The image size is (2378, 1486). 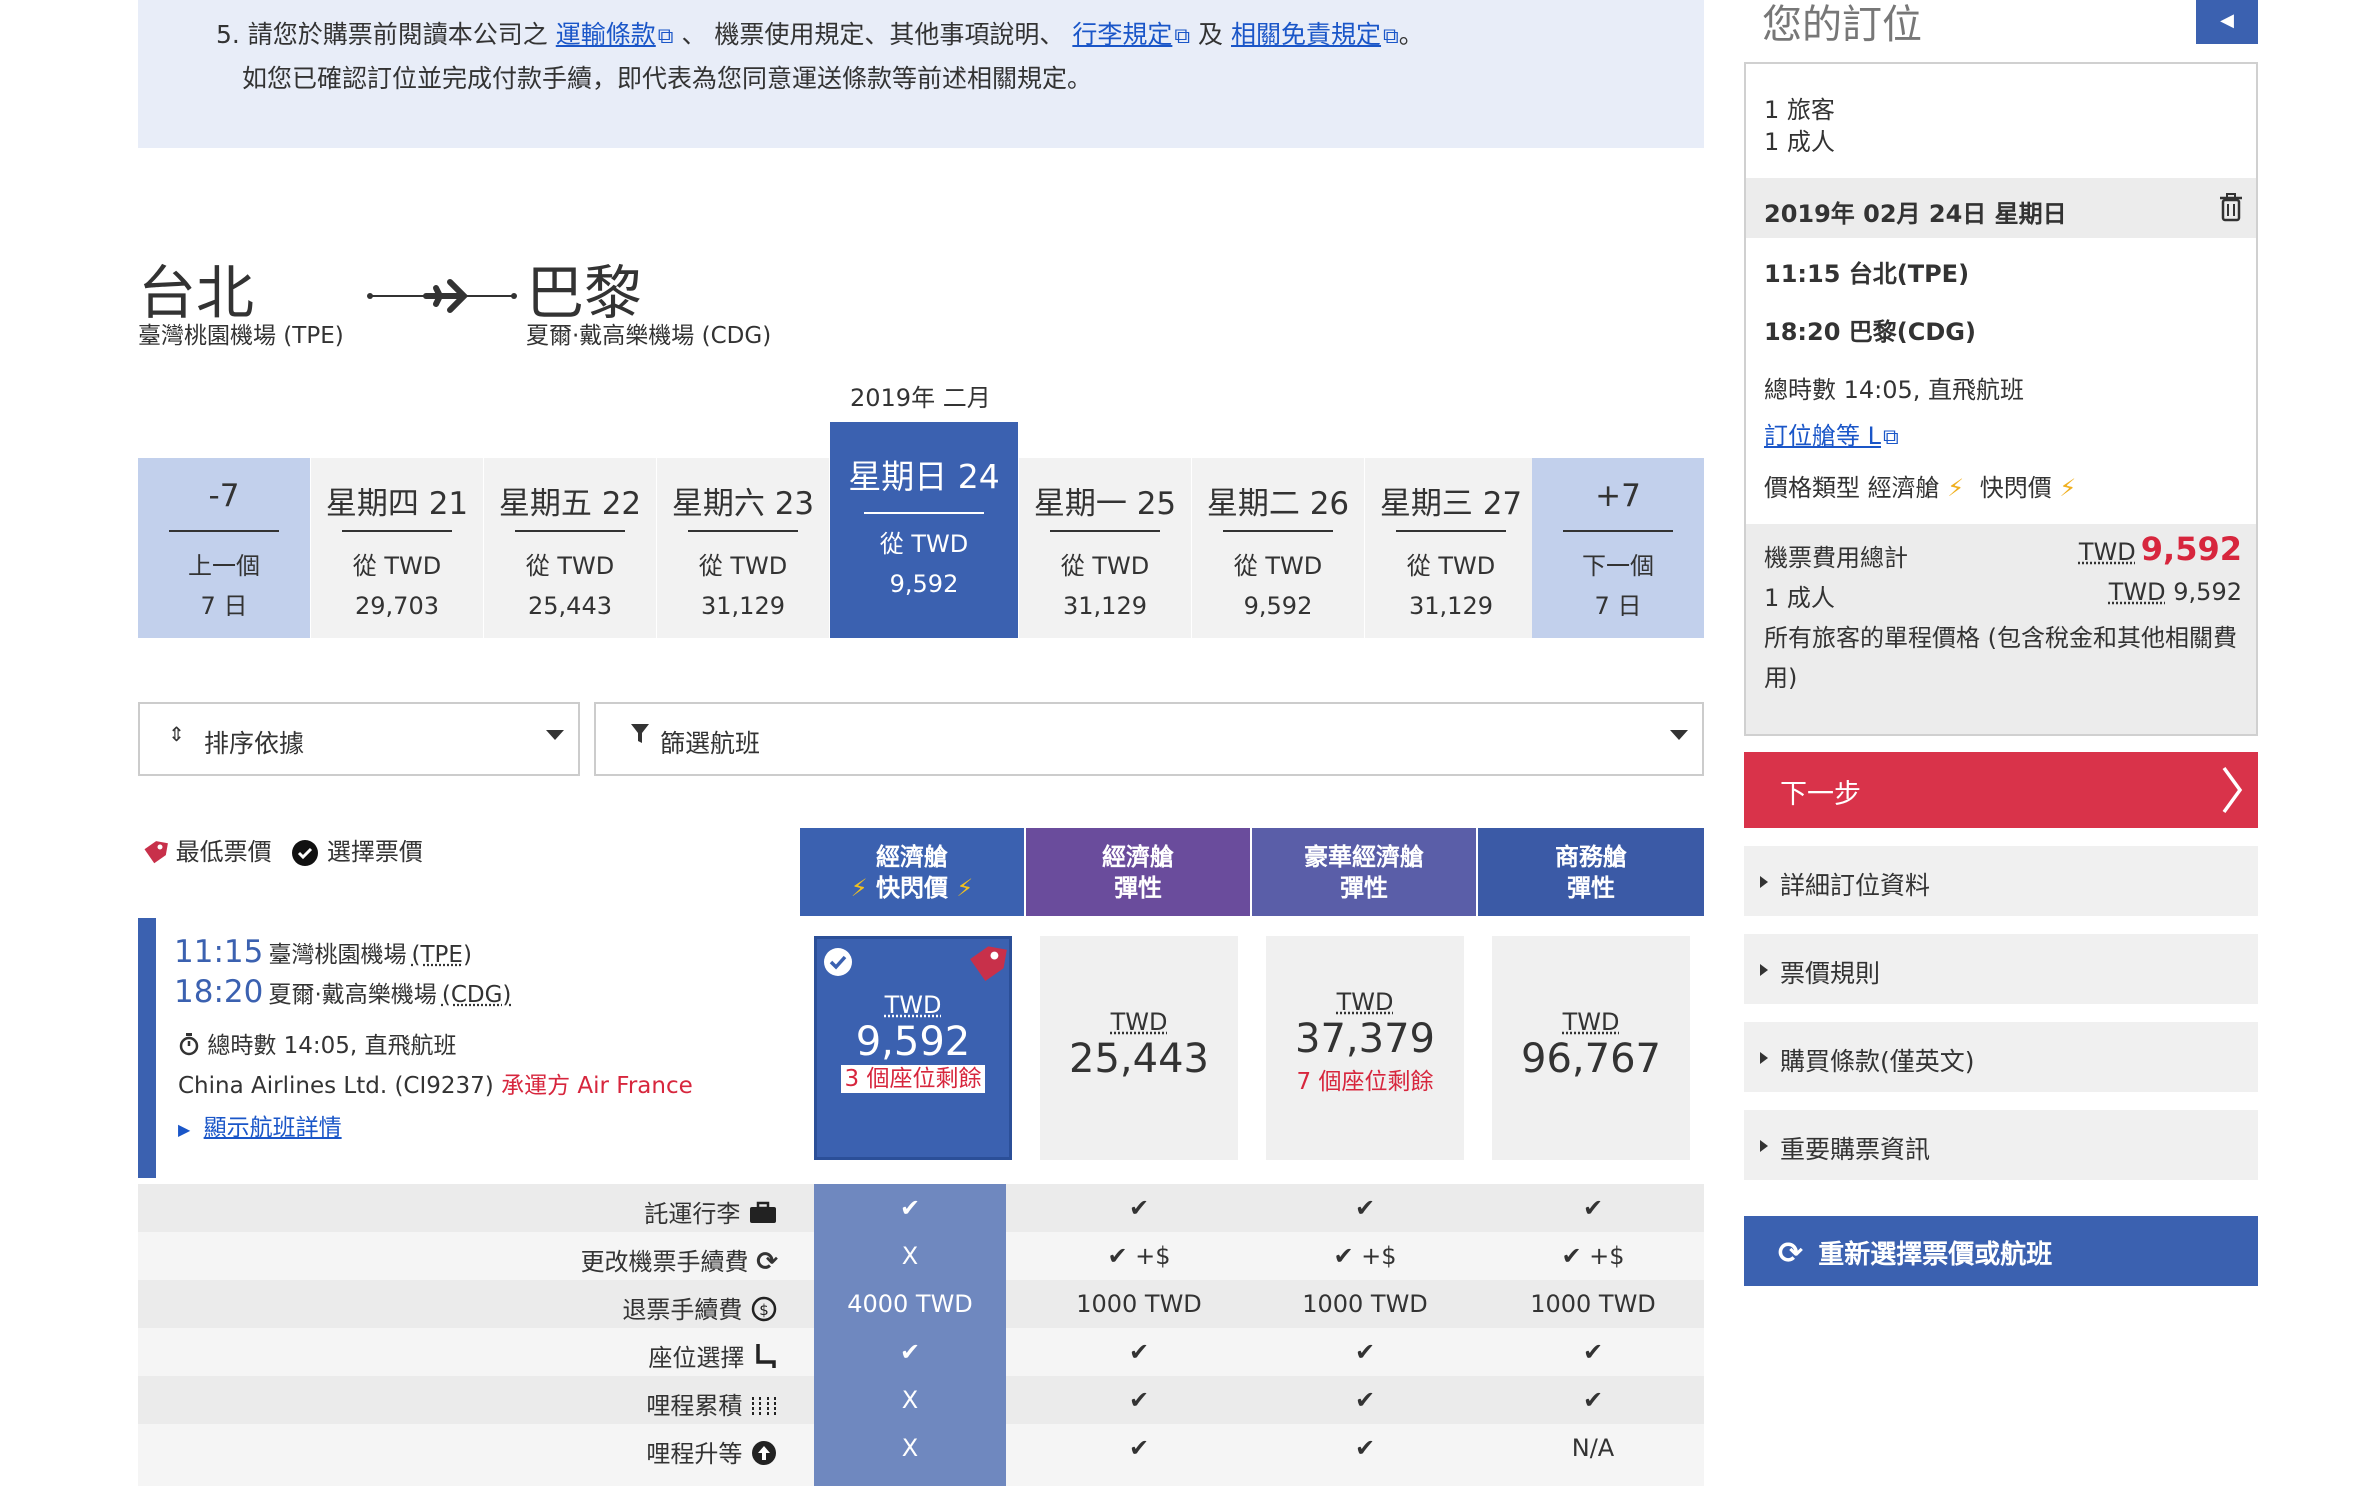 I want to click on baggage-rules-link: 行李規定, so click(x=1122, y=34).